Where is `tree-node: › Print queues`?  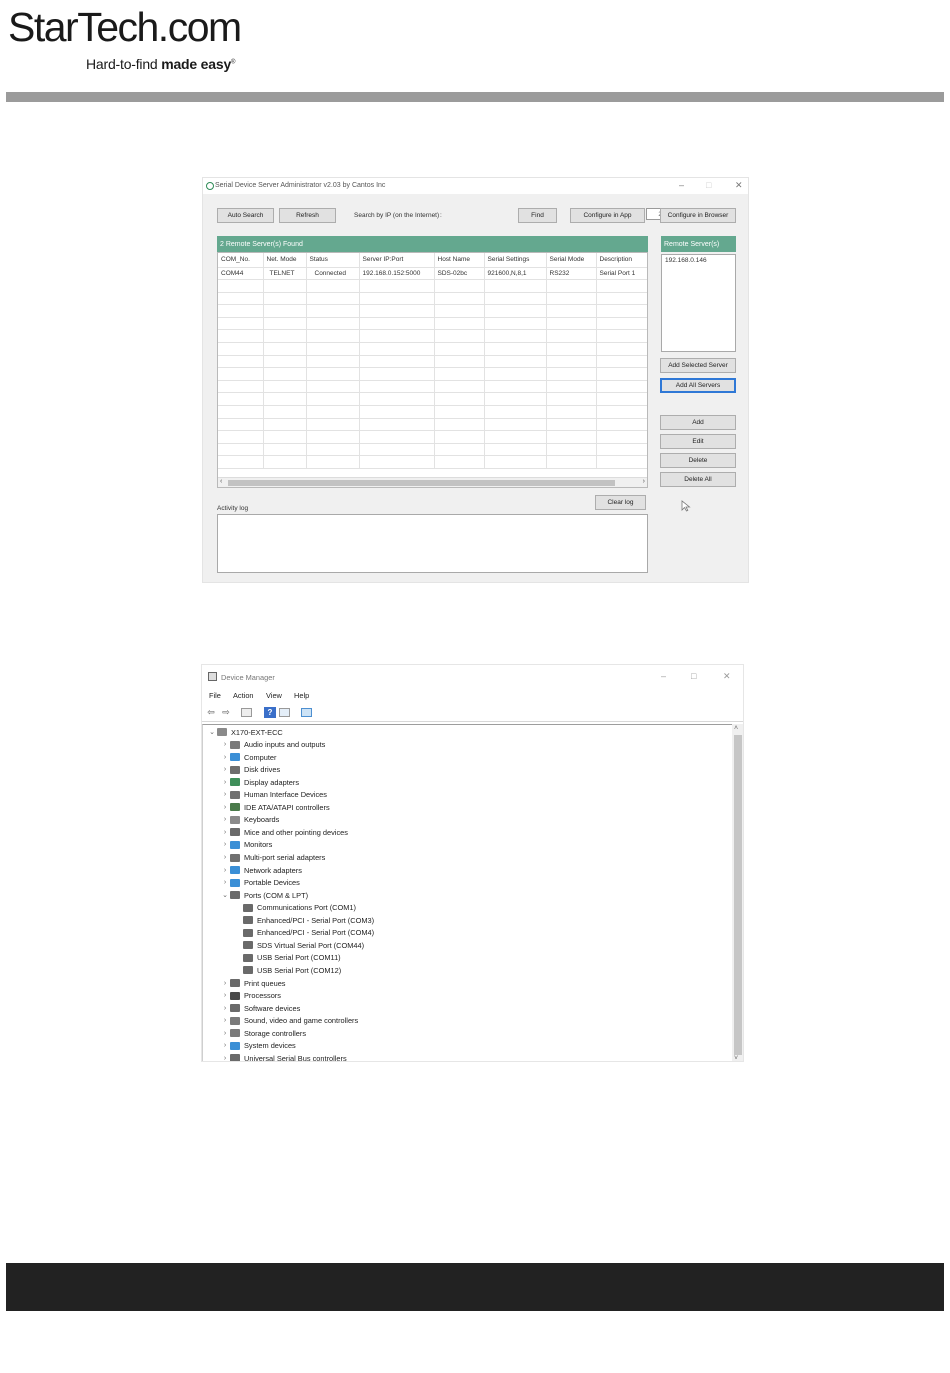 tree-node: › Print queues is located at coordinates (253, 983).